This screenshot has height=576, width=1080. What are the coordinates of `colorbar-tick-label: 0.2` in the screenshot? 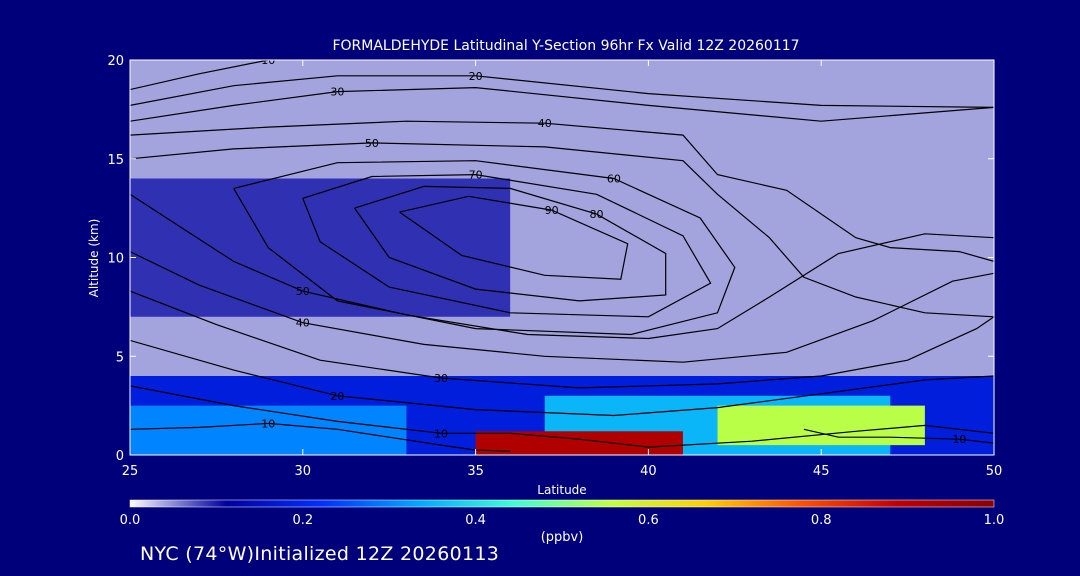 It's located at (302, 520).